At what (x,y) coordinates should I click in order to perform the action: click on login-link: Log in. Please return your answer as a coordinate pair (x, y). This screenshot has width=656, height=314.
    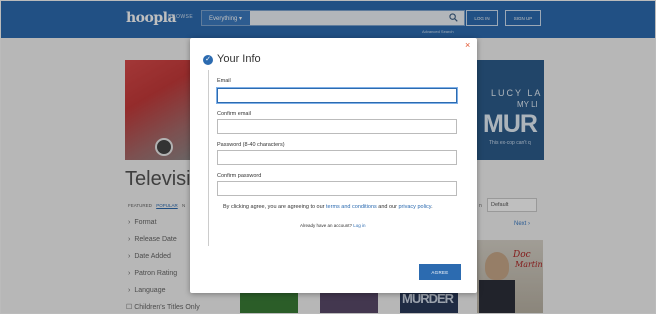
    Looking at the image, I should click on (359, 225).